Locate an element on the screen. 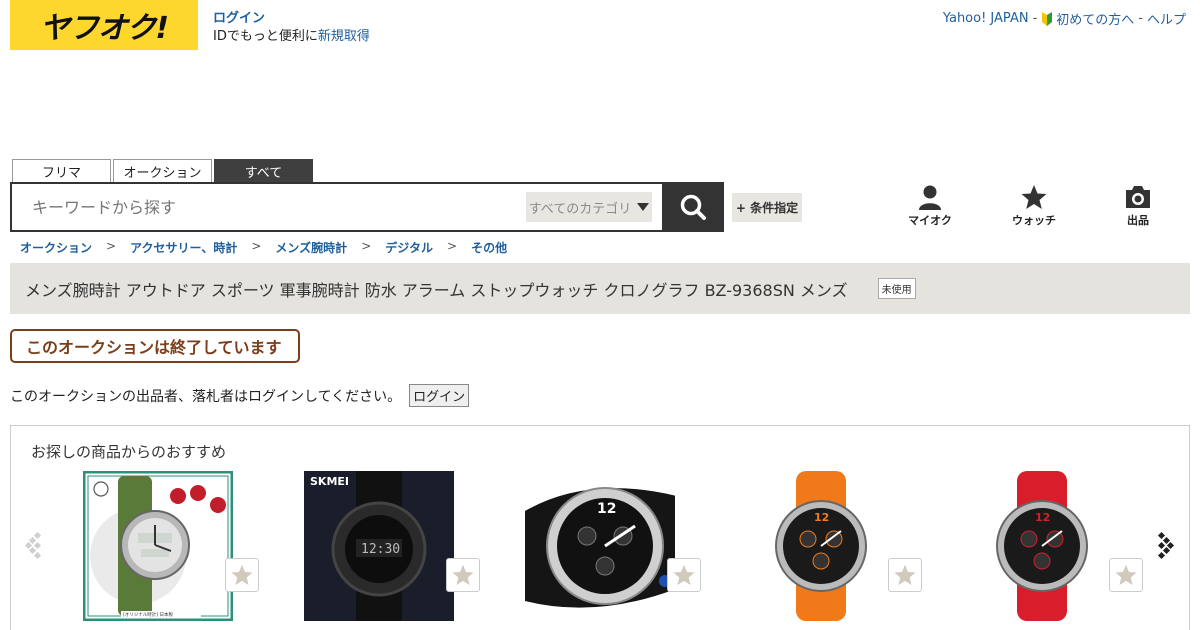 The image size is (1200, 630). my-auction-label: マイオク is located at coordinates (930, 220).